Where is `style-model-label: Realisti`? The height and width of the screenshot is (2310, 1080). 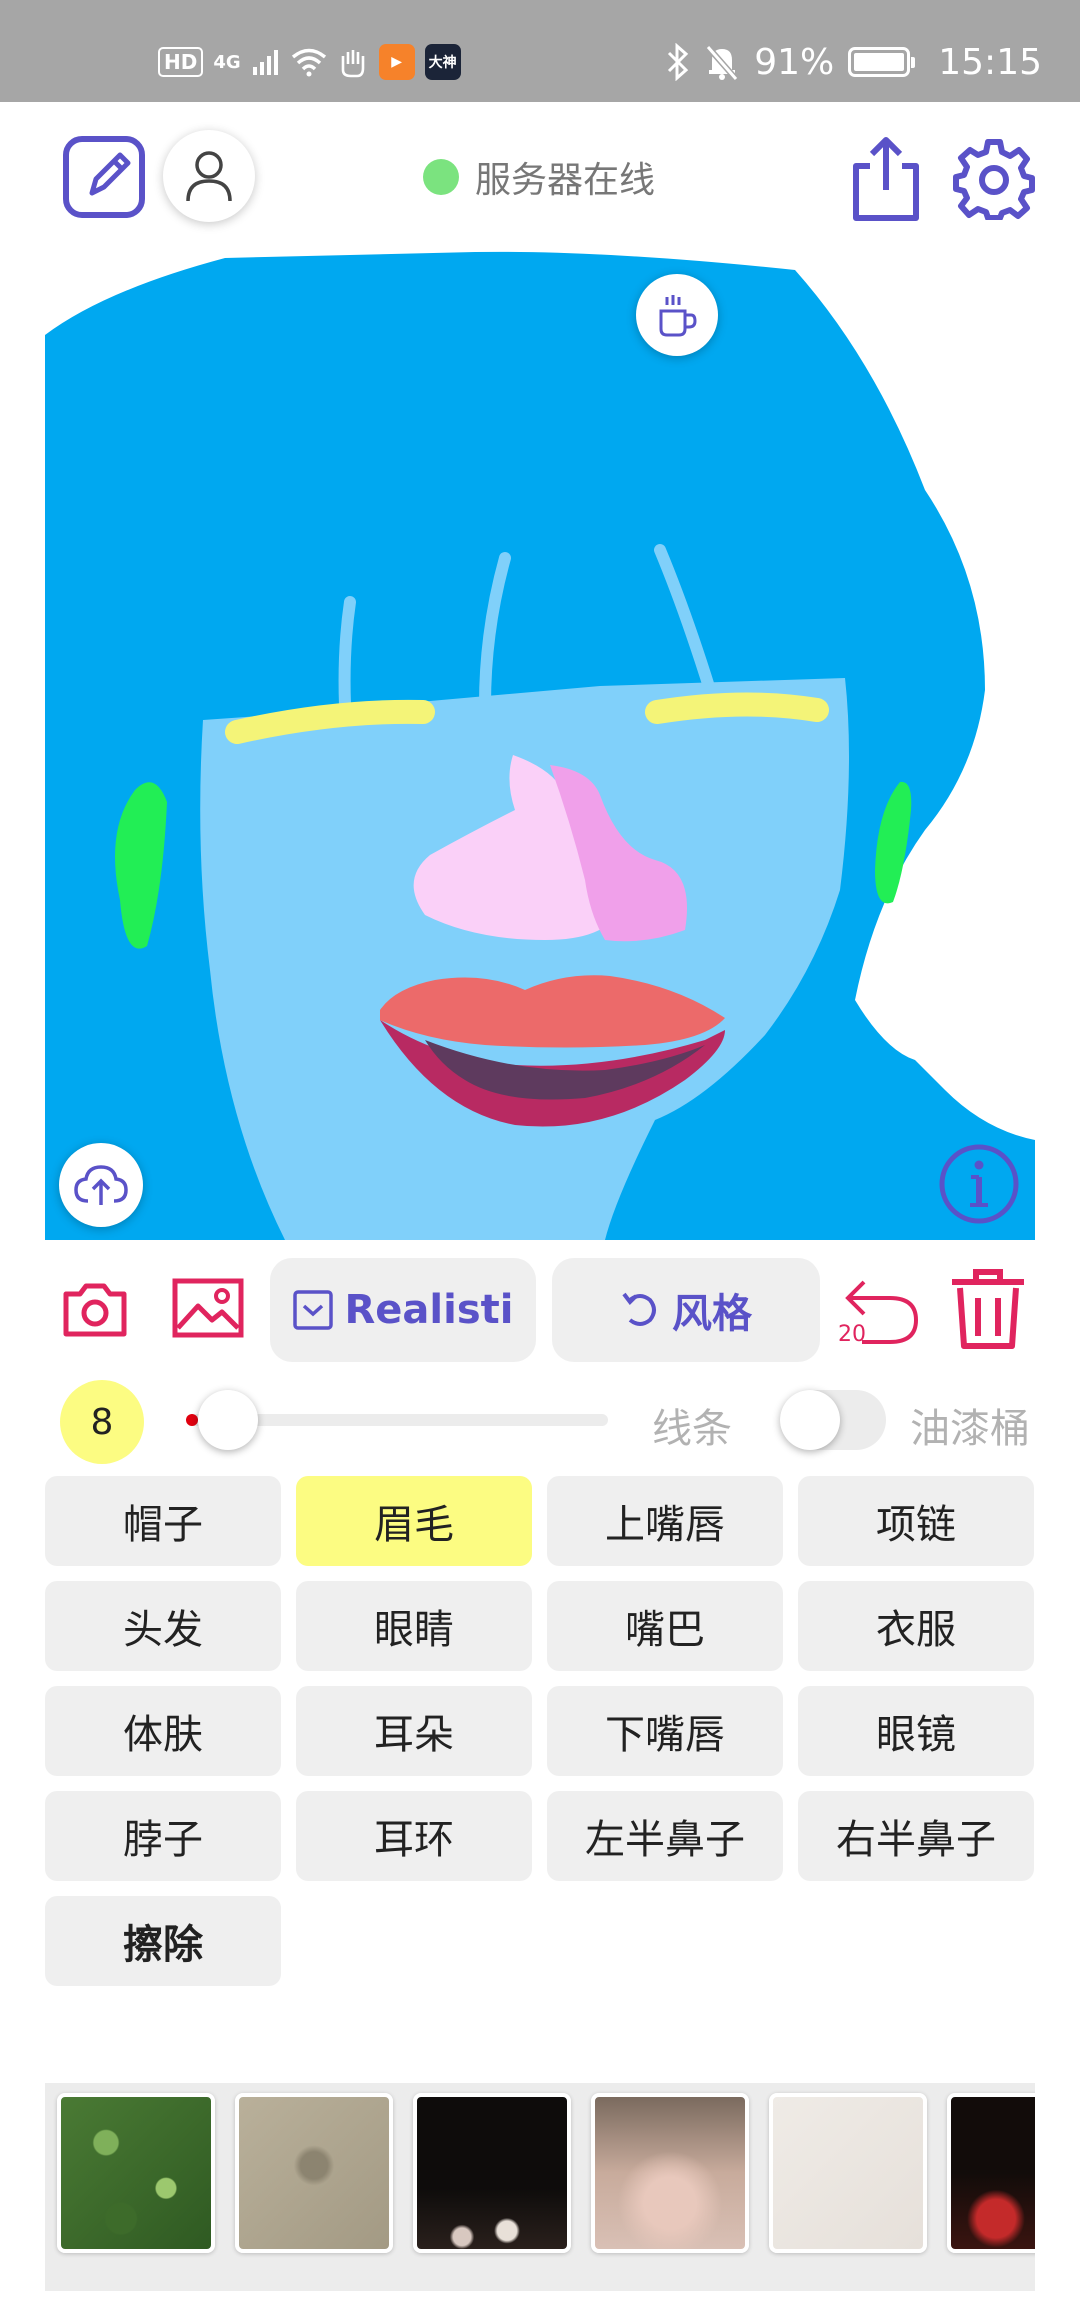
style-model-label: Realisti is located at coordinates (429, 1310).